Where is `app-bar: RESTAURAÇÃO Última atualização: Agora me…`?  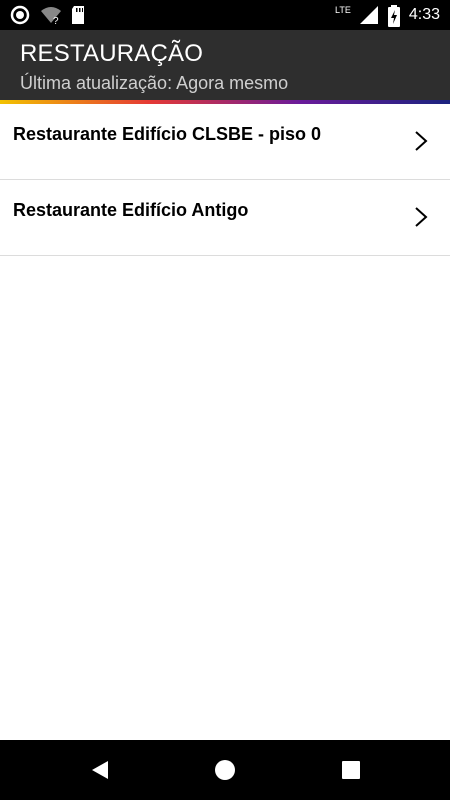
app-bar: RESTAURAÇÃO Última atualização: Agora me… is located at coordinates (225, 65).